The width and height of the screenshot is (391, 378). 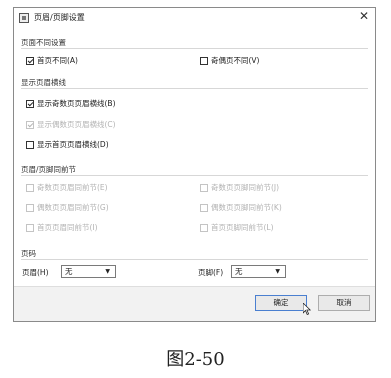 What do you see at coordinates (59, 17) in the screenshot?
I see `dialog-title: 页眉/页脚设置` at bounding box center [59, 17].